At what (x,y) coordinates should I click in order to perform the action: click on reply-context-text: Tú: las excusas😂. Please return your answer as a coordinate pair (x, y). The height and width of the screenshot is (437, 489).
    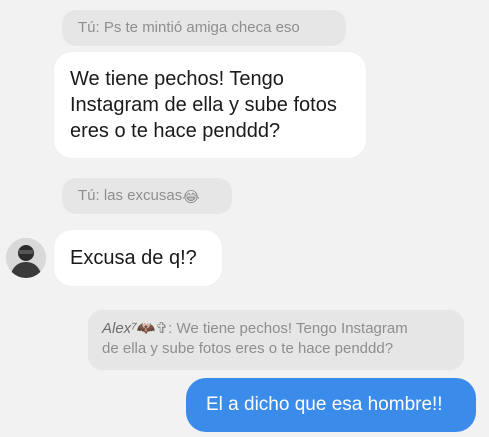
    Looking at the image, I should click on (139, 197).